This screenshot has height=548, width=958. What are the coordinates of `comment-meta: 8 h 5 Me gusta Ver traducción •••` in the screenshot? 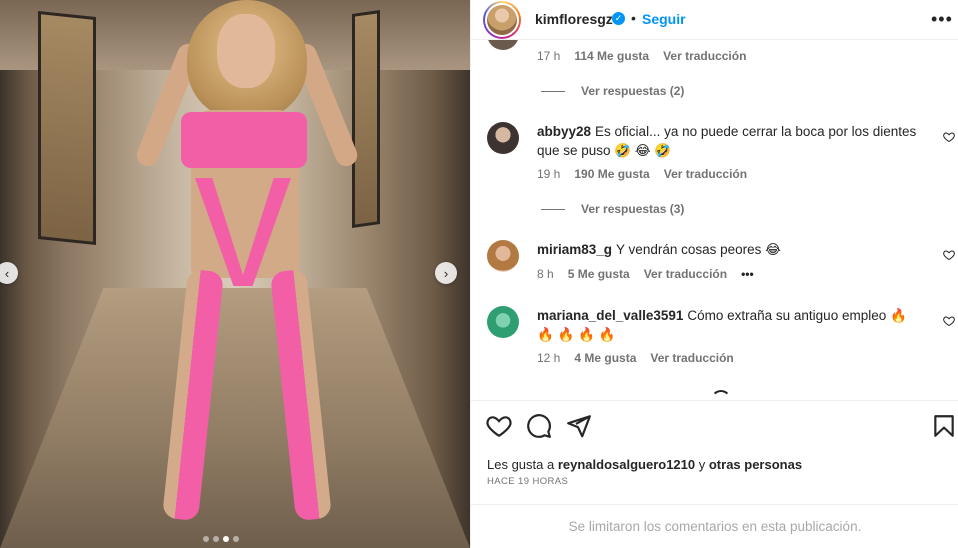 It's located at (652, 274).